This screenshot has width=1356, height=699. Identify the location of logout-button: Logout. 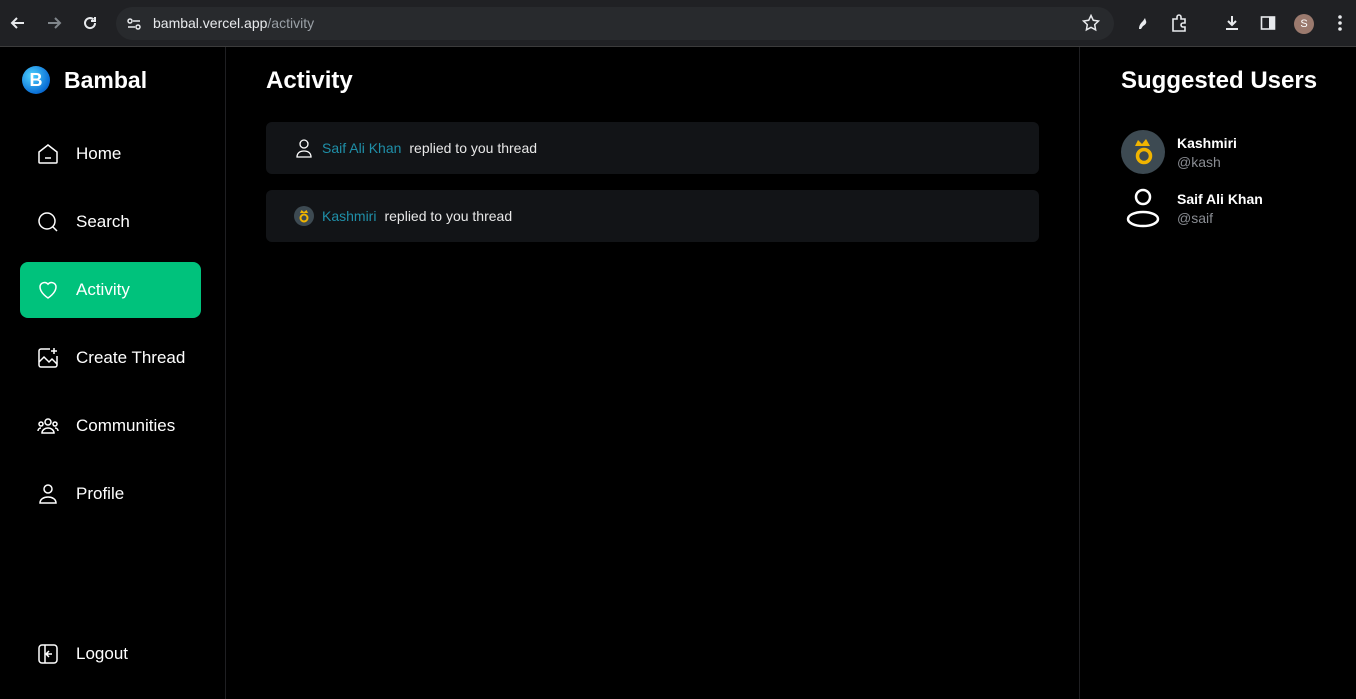
(110, 654).